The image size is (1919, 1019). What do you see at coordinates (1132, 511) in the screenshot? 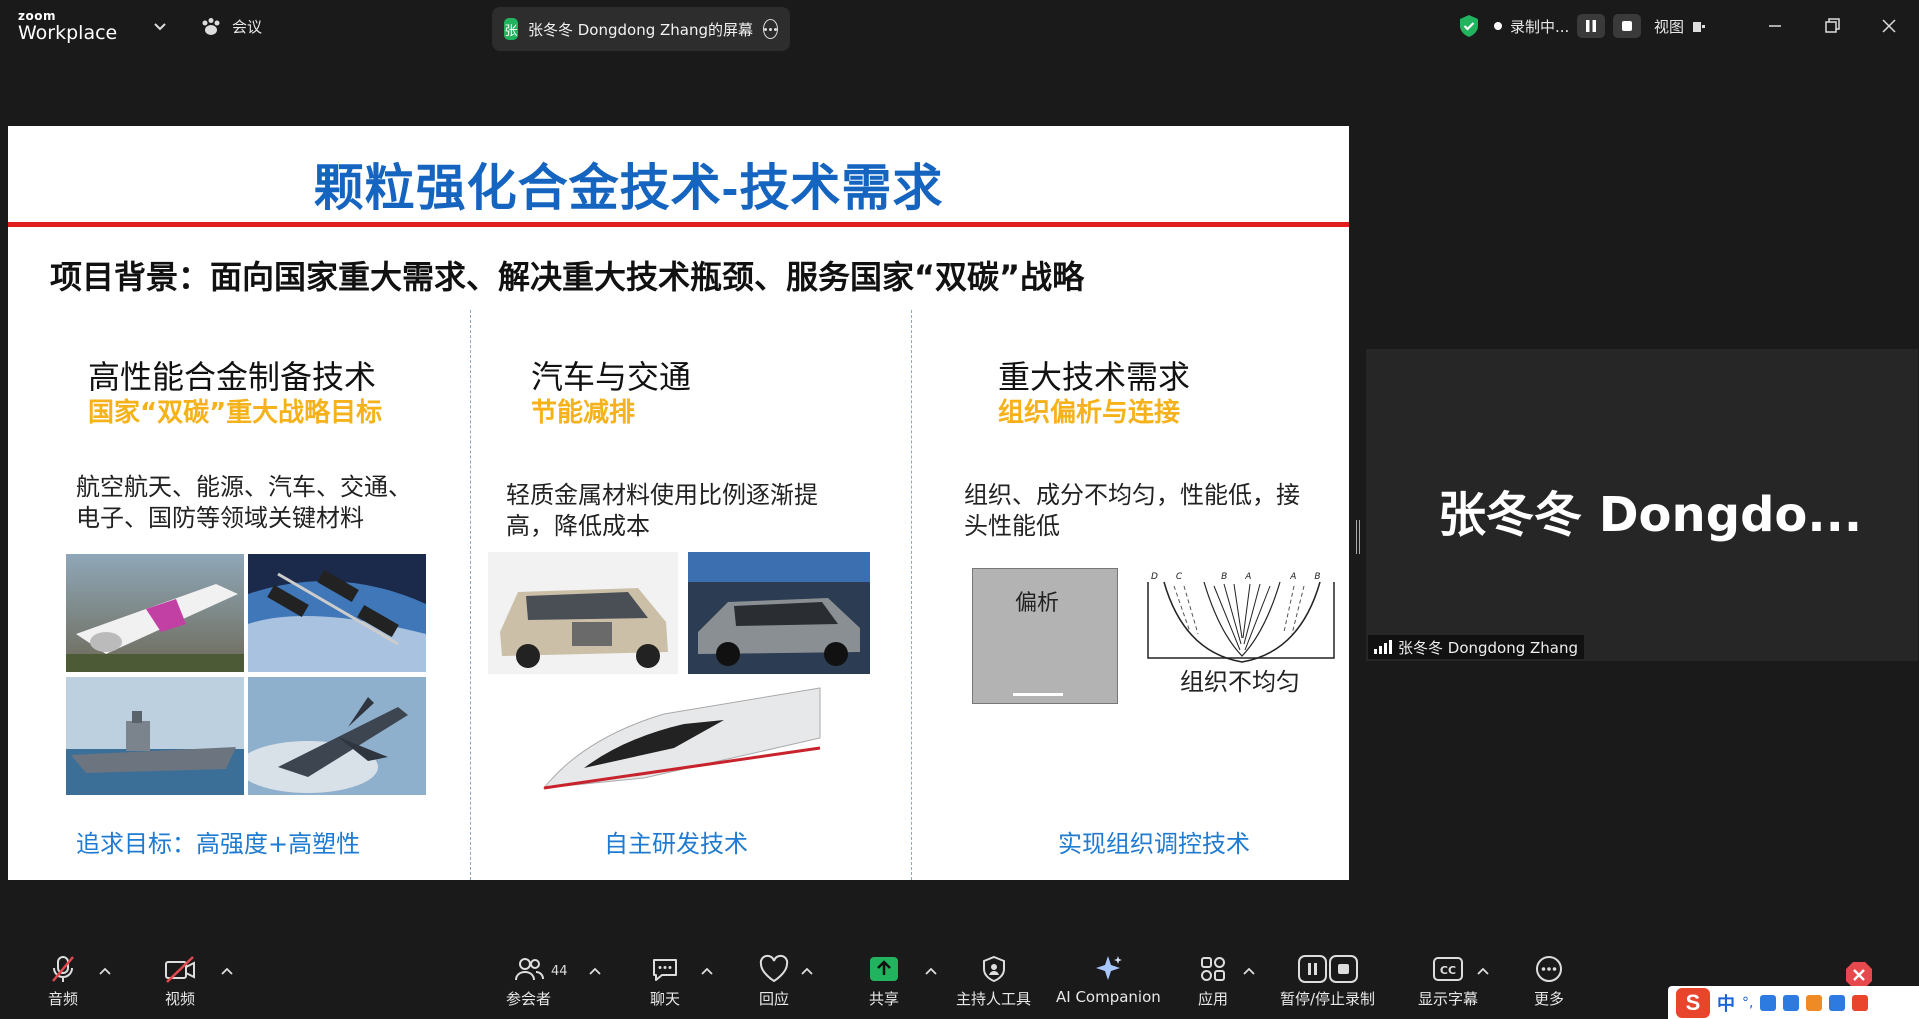
I see `col3-description: 组织、成分不均匀，性能低，接 头性能低` at bounding box center [1132, 511].